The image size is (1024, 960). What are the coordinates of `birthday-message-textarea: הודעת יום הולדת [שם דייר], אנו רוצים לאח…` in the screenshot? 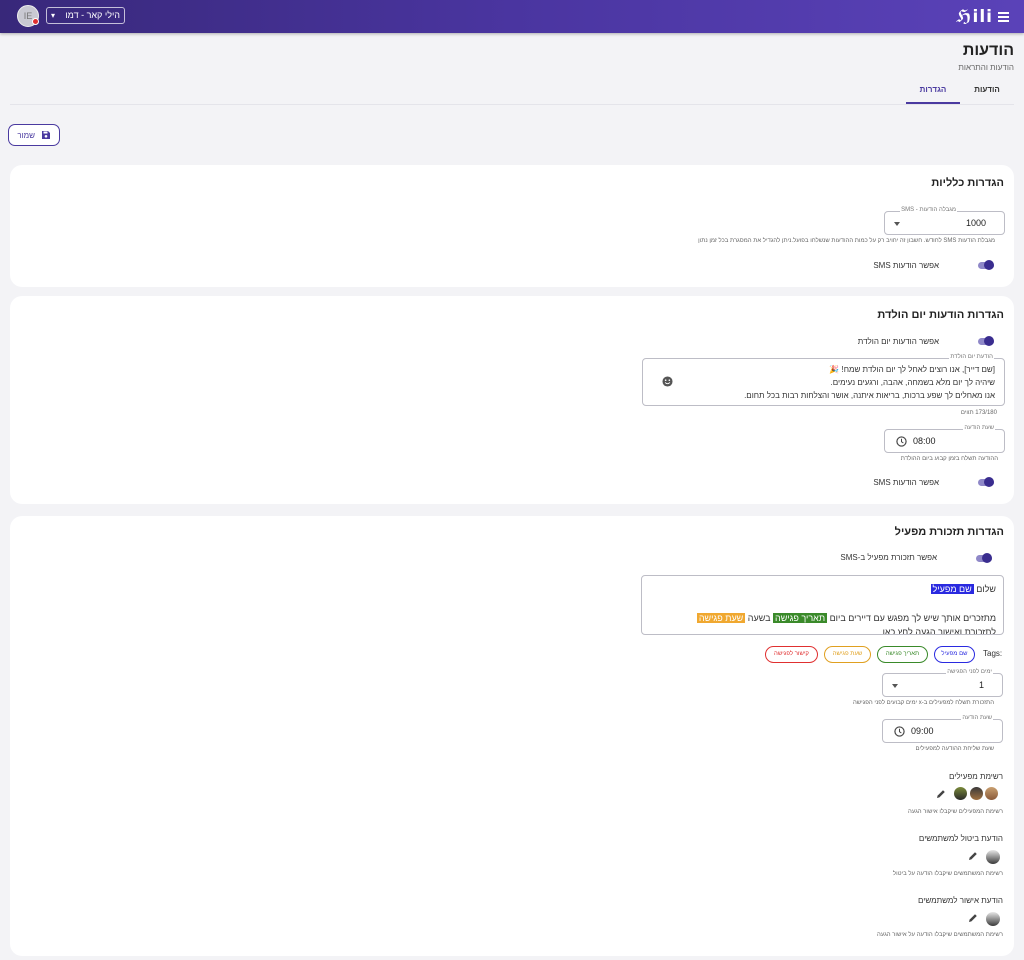 It's located at (823, 380).